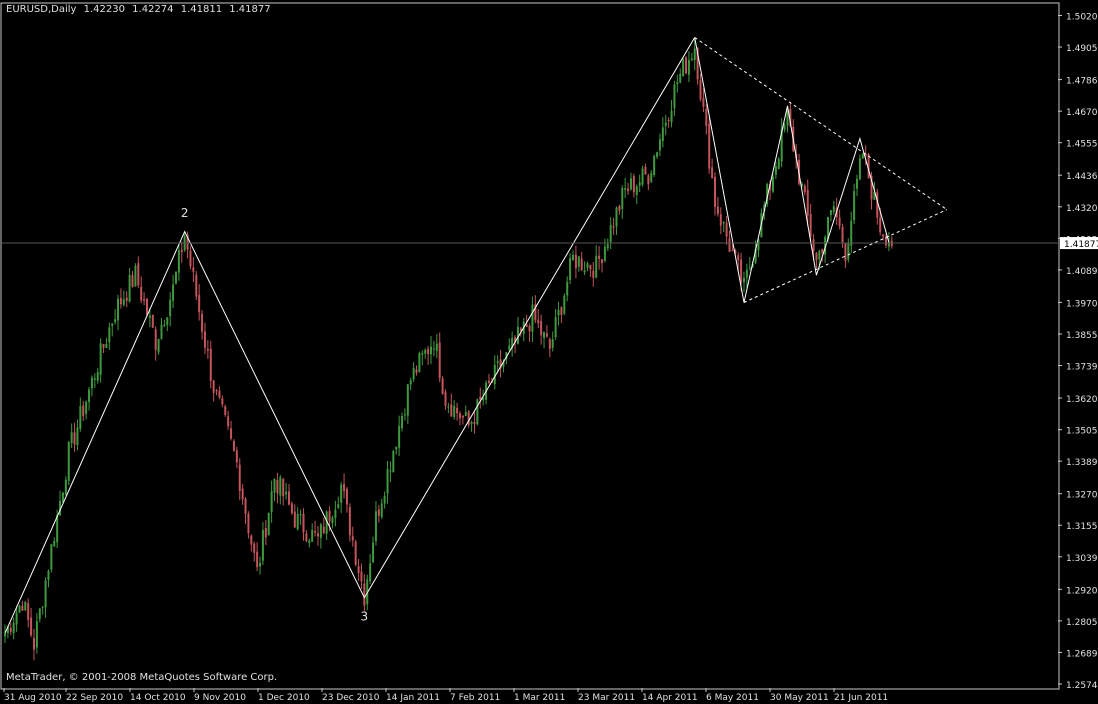 The image size is (1098, 704). What do you see at coordinates (1082, 145) in the screenshot?
I see `price-tick-label: 1.45550` at bounding box center [1082, 145].